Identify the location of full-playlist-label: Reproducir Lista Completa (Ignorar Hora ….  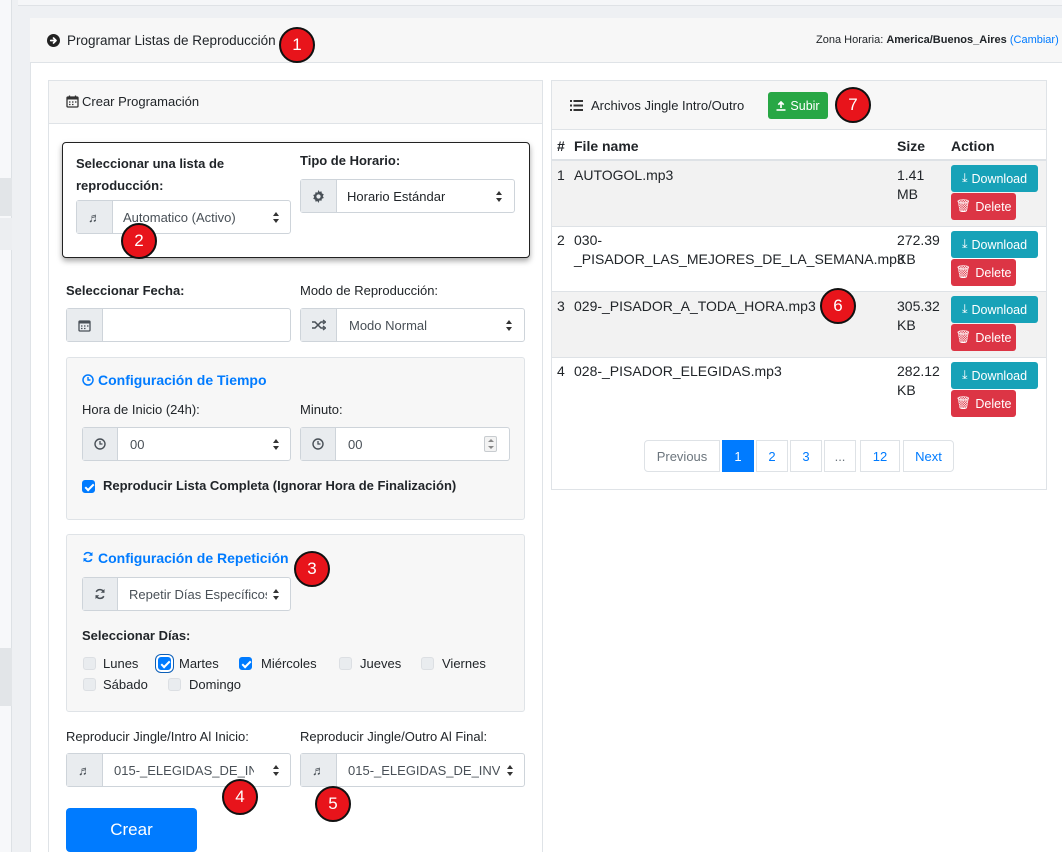
(280, 485).